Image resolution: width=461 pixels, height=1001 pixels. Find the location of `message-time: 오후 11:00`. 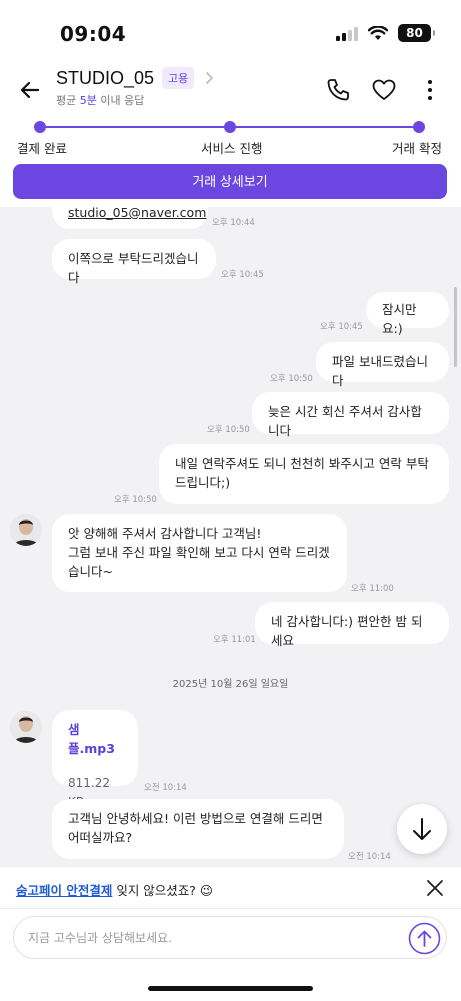

message-time: 오후 11:00 is located at coordinates (372, 589).